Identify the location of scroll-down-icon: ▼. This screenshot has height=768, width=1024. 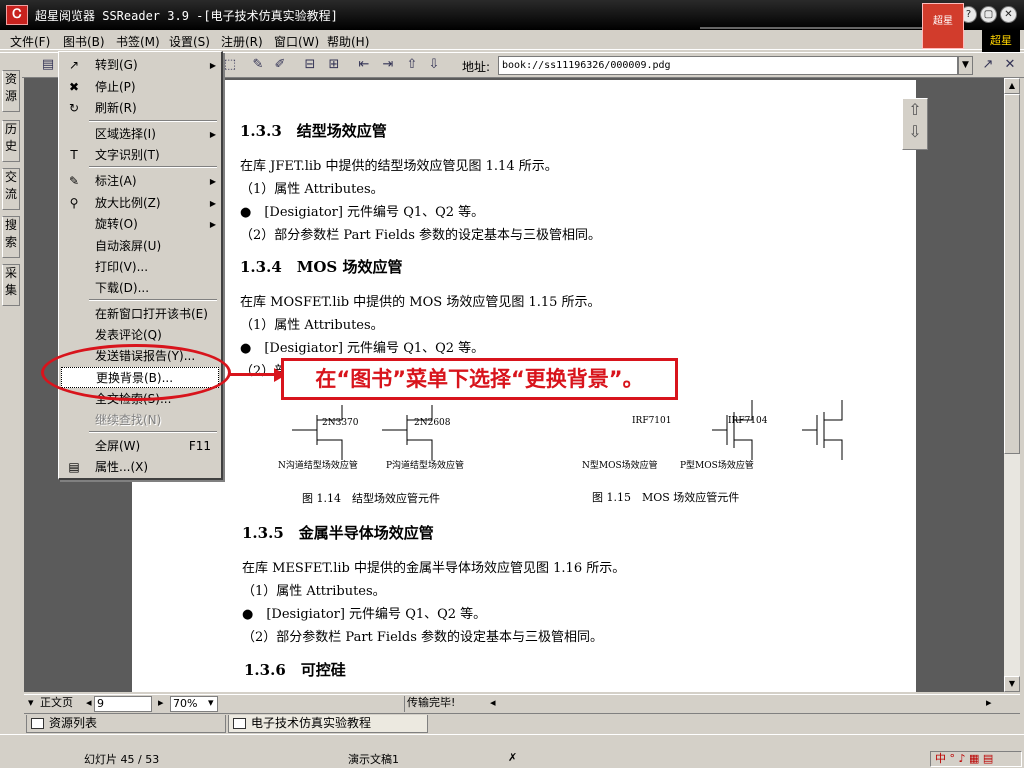
(1012, 684).